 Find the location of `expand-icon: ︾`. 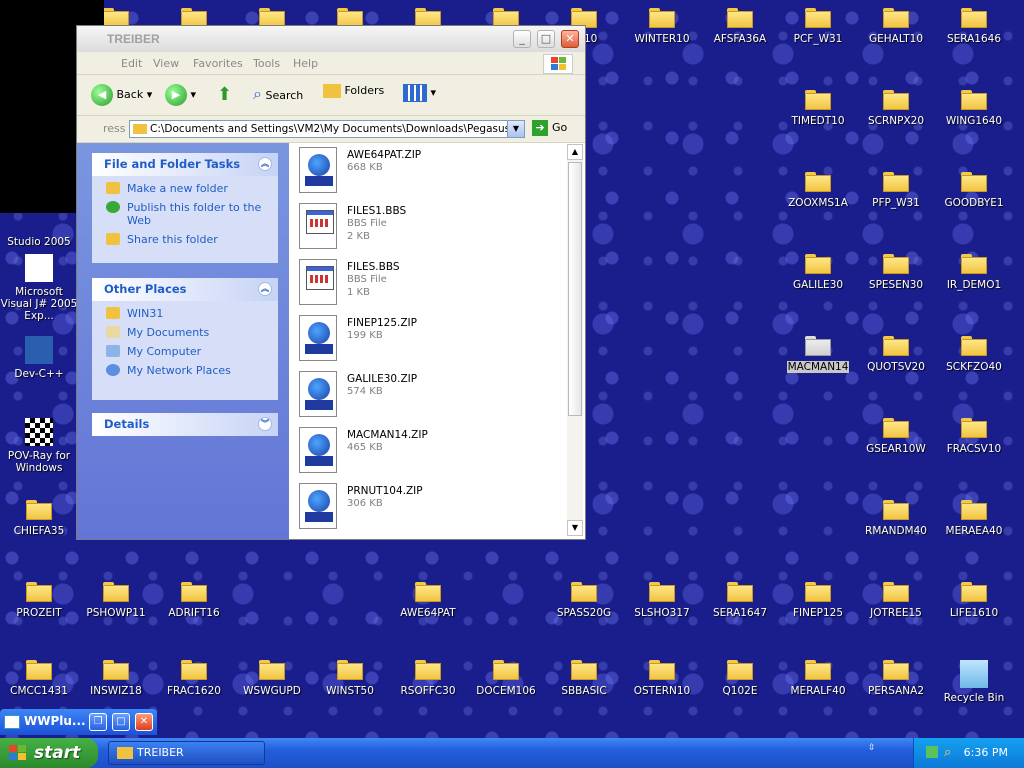

expand-icon: ︾ is located at coordinates (265, 424).